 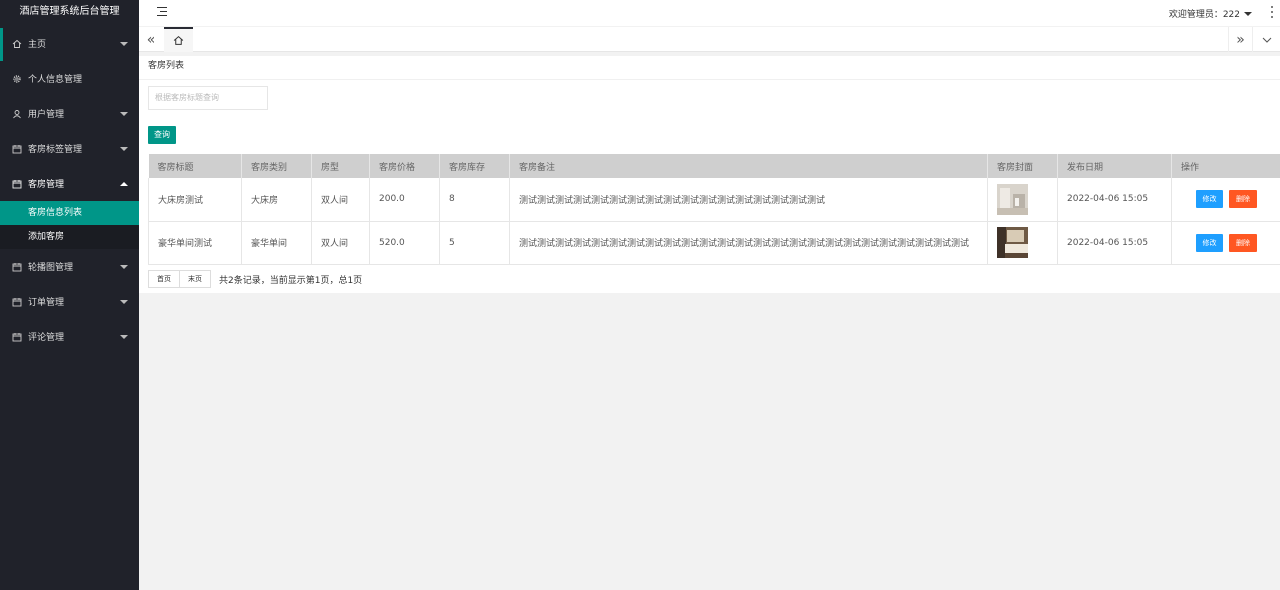 I want to click on column-header: 客房标题, so click(x=195, y=166).